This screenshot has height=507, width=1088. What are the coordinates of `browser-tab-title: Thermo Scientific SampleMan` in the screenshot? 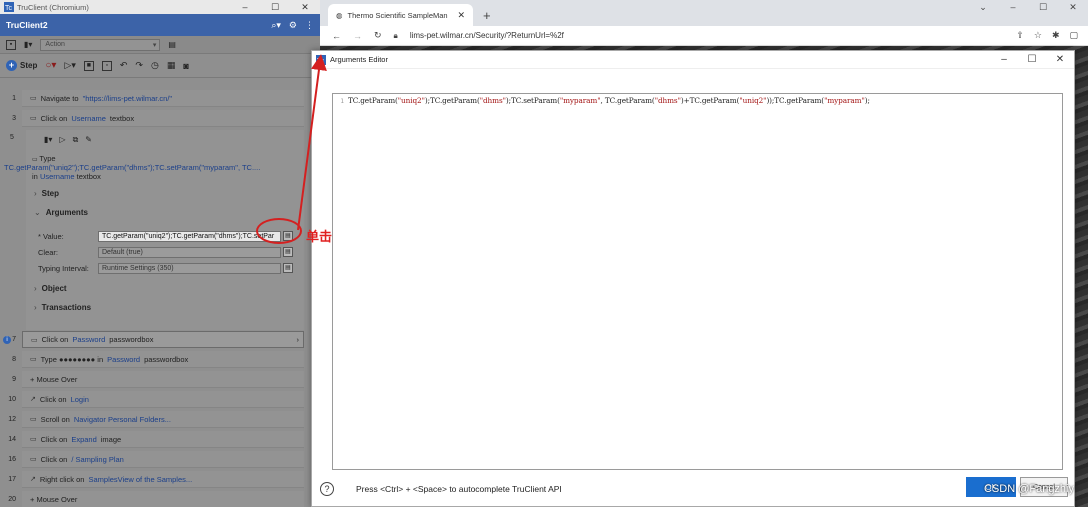 It's located at (397, 15).